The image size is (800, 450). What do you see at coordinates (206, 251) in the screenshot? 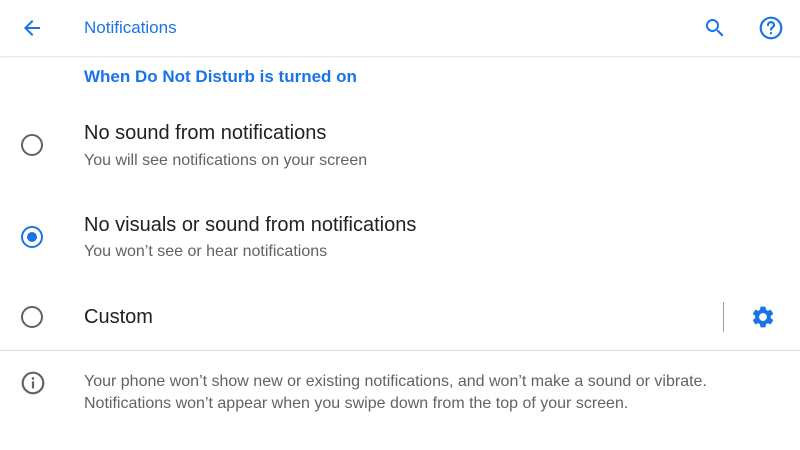
I see `option-summary: You won’t see or hear notifications` at bounding box center [206, 251].